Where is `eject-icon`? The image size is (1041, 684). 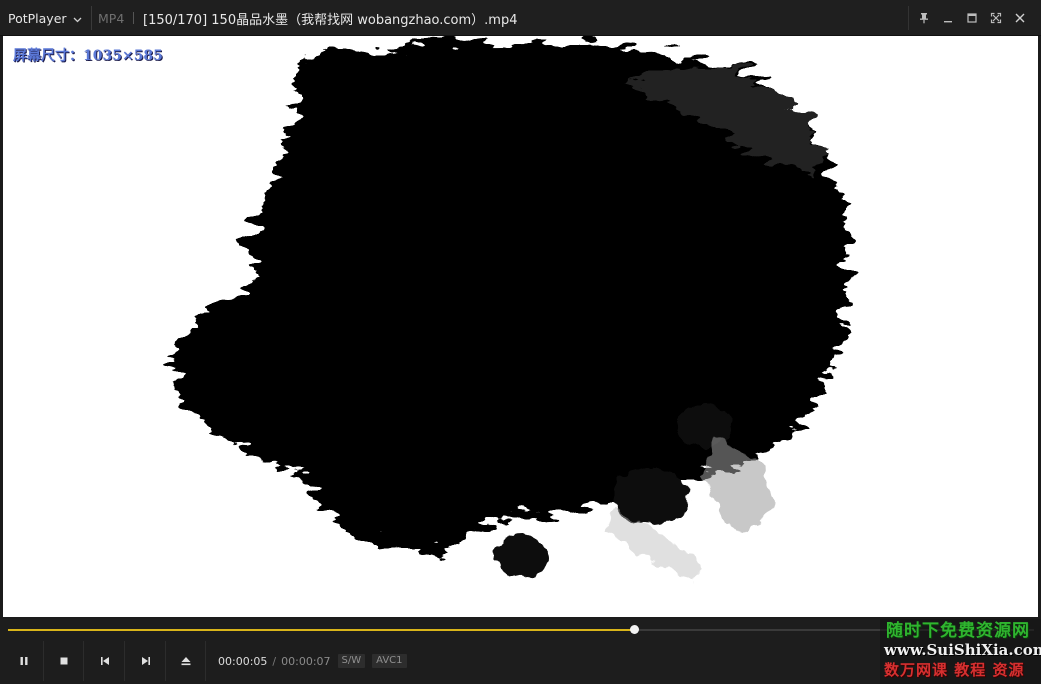 eject-icon is located at coordinates (186, 661).